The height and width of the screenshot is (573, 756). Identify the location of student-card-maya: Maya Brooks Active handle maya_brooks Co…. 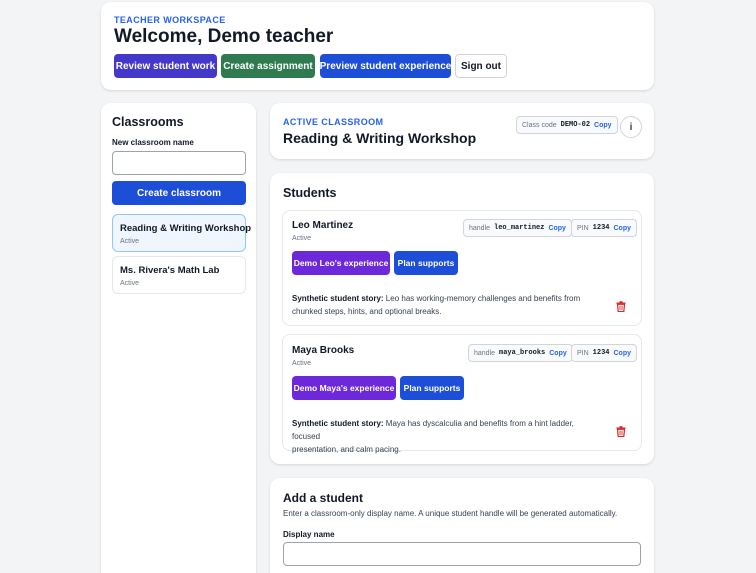
(462, 394).